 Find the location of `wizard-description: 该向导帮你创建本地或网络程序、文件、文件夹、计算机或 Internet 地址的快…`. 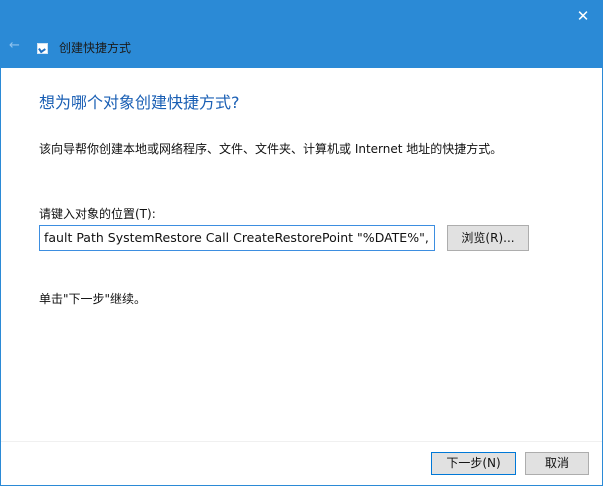

wizard-description: 该向导帮你创建本地或网络程序、文件、文件夹、计算机或 Internet 地址的快… is located at coordinates (271, 149).